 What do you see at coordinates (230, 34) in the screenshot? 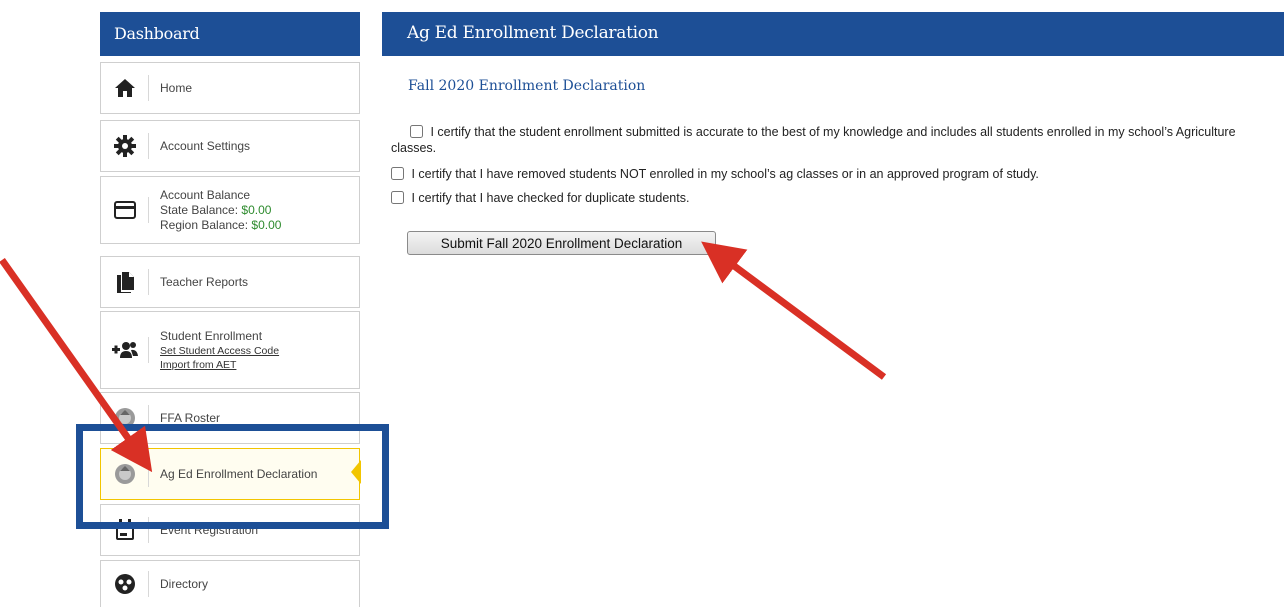
I see `sidebar-title: Dashboard` at bounding box center [230, 34].